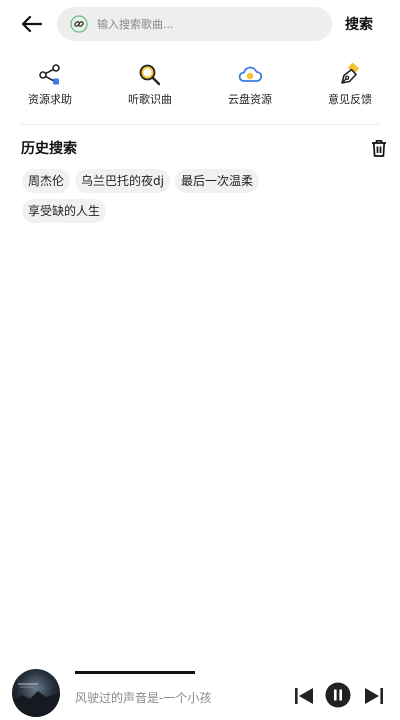 This screenshot has width=400, height=720. I want to click on top-bar: 搜索, so click(200, 24).